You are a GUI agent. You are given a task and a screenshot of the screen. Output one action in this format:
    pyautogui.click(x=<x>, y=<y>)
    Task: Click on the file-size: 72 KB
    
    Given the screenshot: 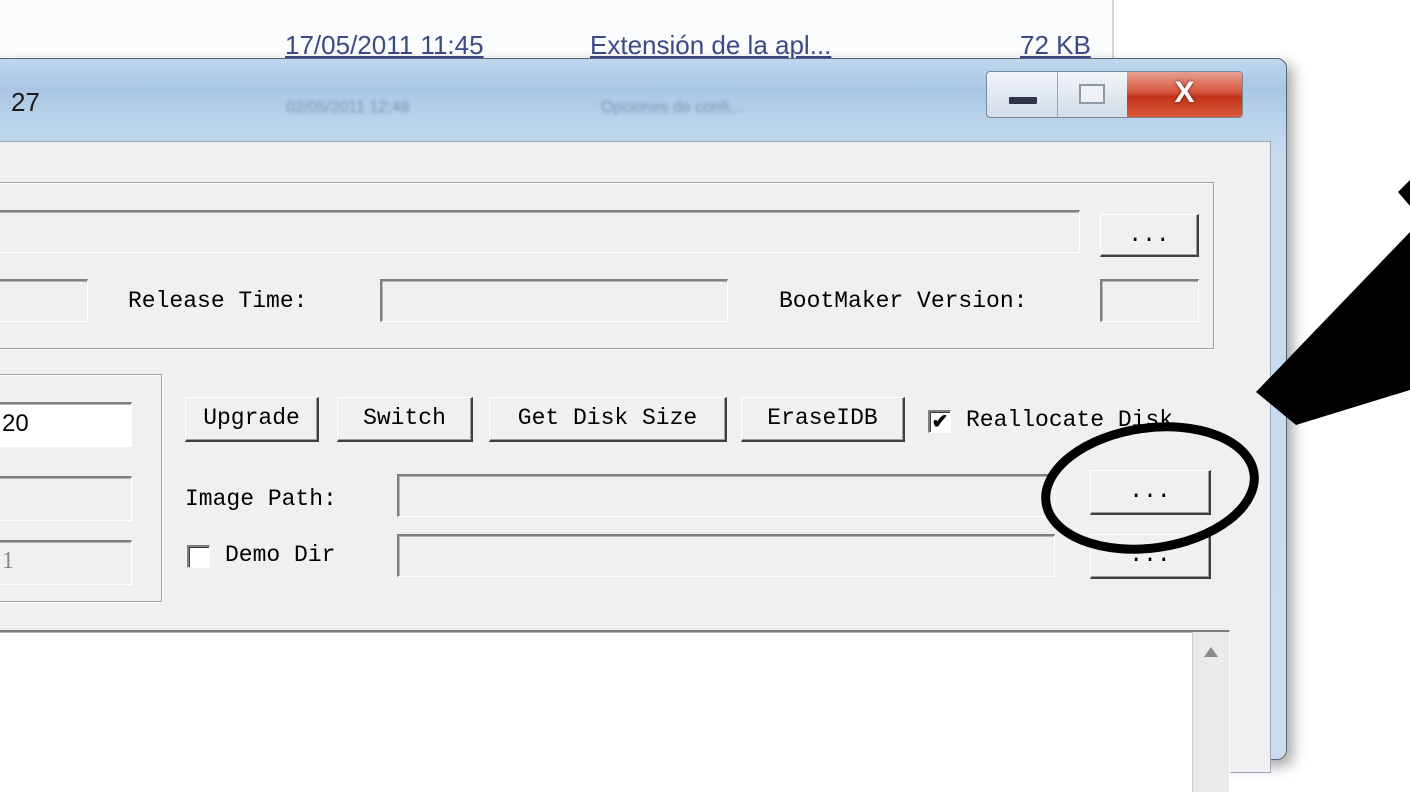 What is the action you would take?
    pyautogui.click(x=1055, y=45)
    